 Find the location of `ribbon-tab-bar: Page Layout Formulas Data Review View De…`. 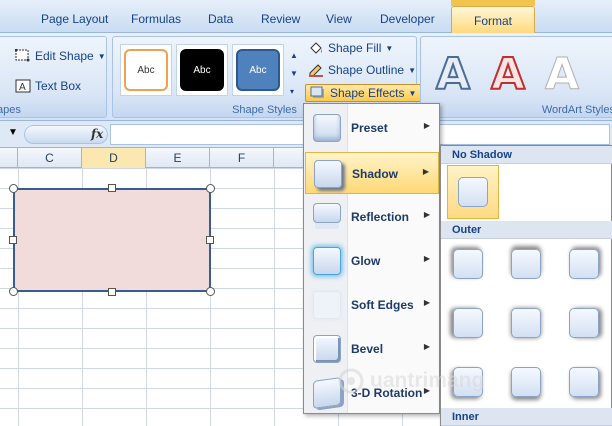

ribbon-tab-bar: Page Layout Formulas Data Review View De… is located at coordinates (306, 17).